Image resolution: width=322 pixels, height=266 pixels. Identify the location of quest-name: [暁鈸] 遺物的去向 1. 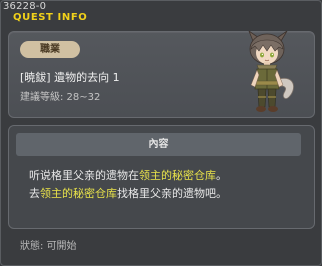
(70, 77).